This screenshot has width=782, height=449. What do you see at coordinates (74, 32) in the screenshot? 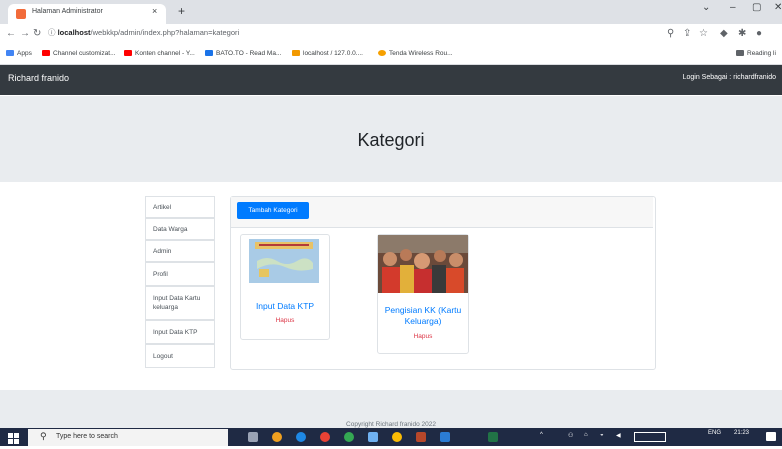
I see `url-host: localhost` at bounding box center [74, 32].